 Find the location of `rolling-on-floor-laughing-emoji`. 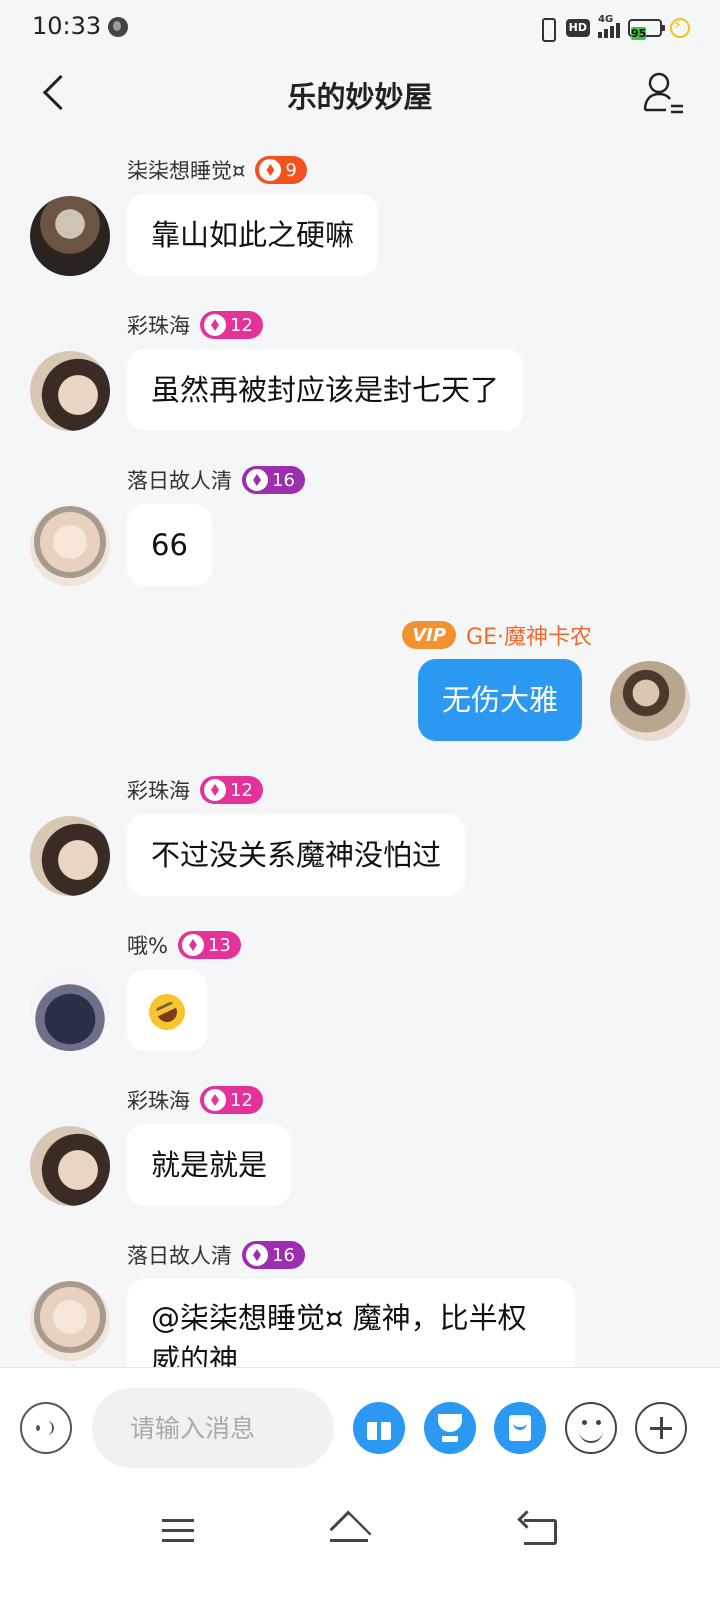

rolling-on-floor-laughing-emoji is located at coordinates (167, 1012).